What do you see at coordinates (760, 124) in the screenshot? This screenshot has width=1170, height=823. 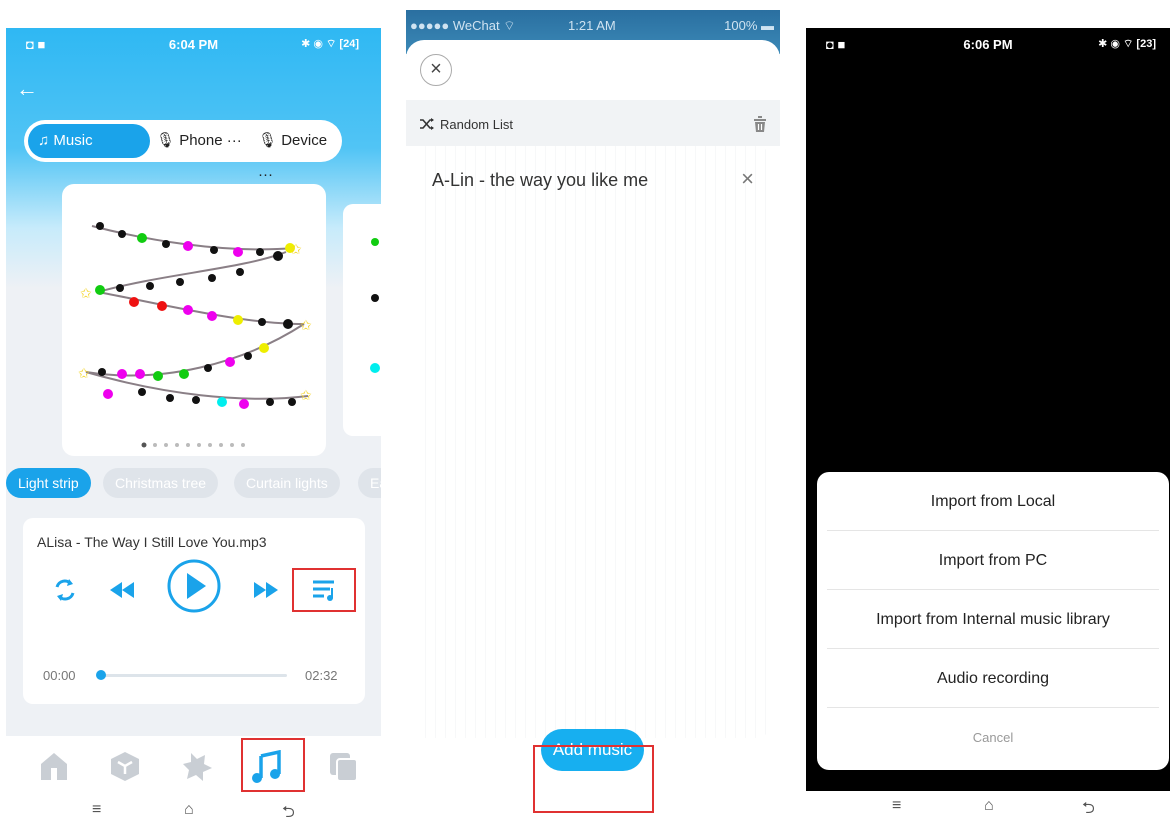 I see `trash-icon` at bounding box center [760, 124].